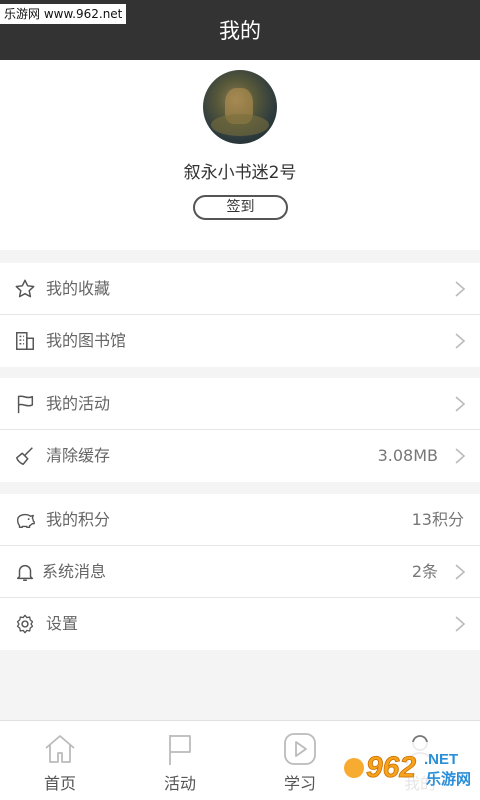  Describe the element at coordinates (448, 779) in the screenshot. I see `logo-sub: 乐游网` at that location.